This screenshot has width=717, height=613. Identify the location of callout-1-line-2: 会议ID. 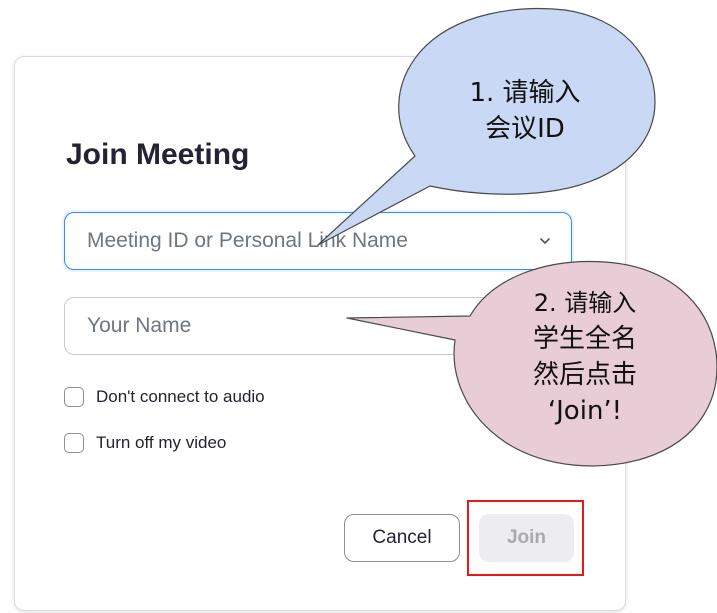
(525, 129).